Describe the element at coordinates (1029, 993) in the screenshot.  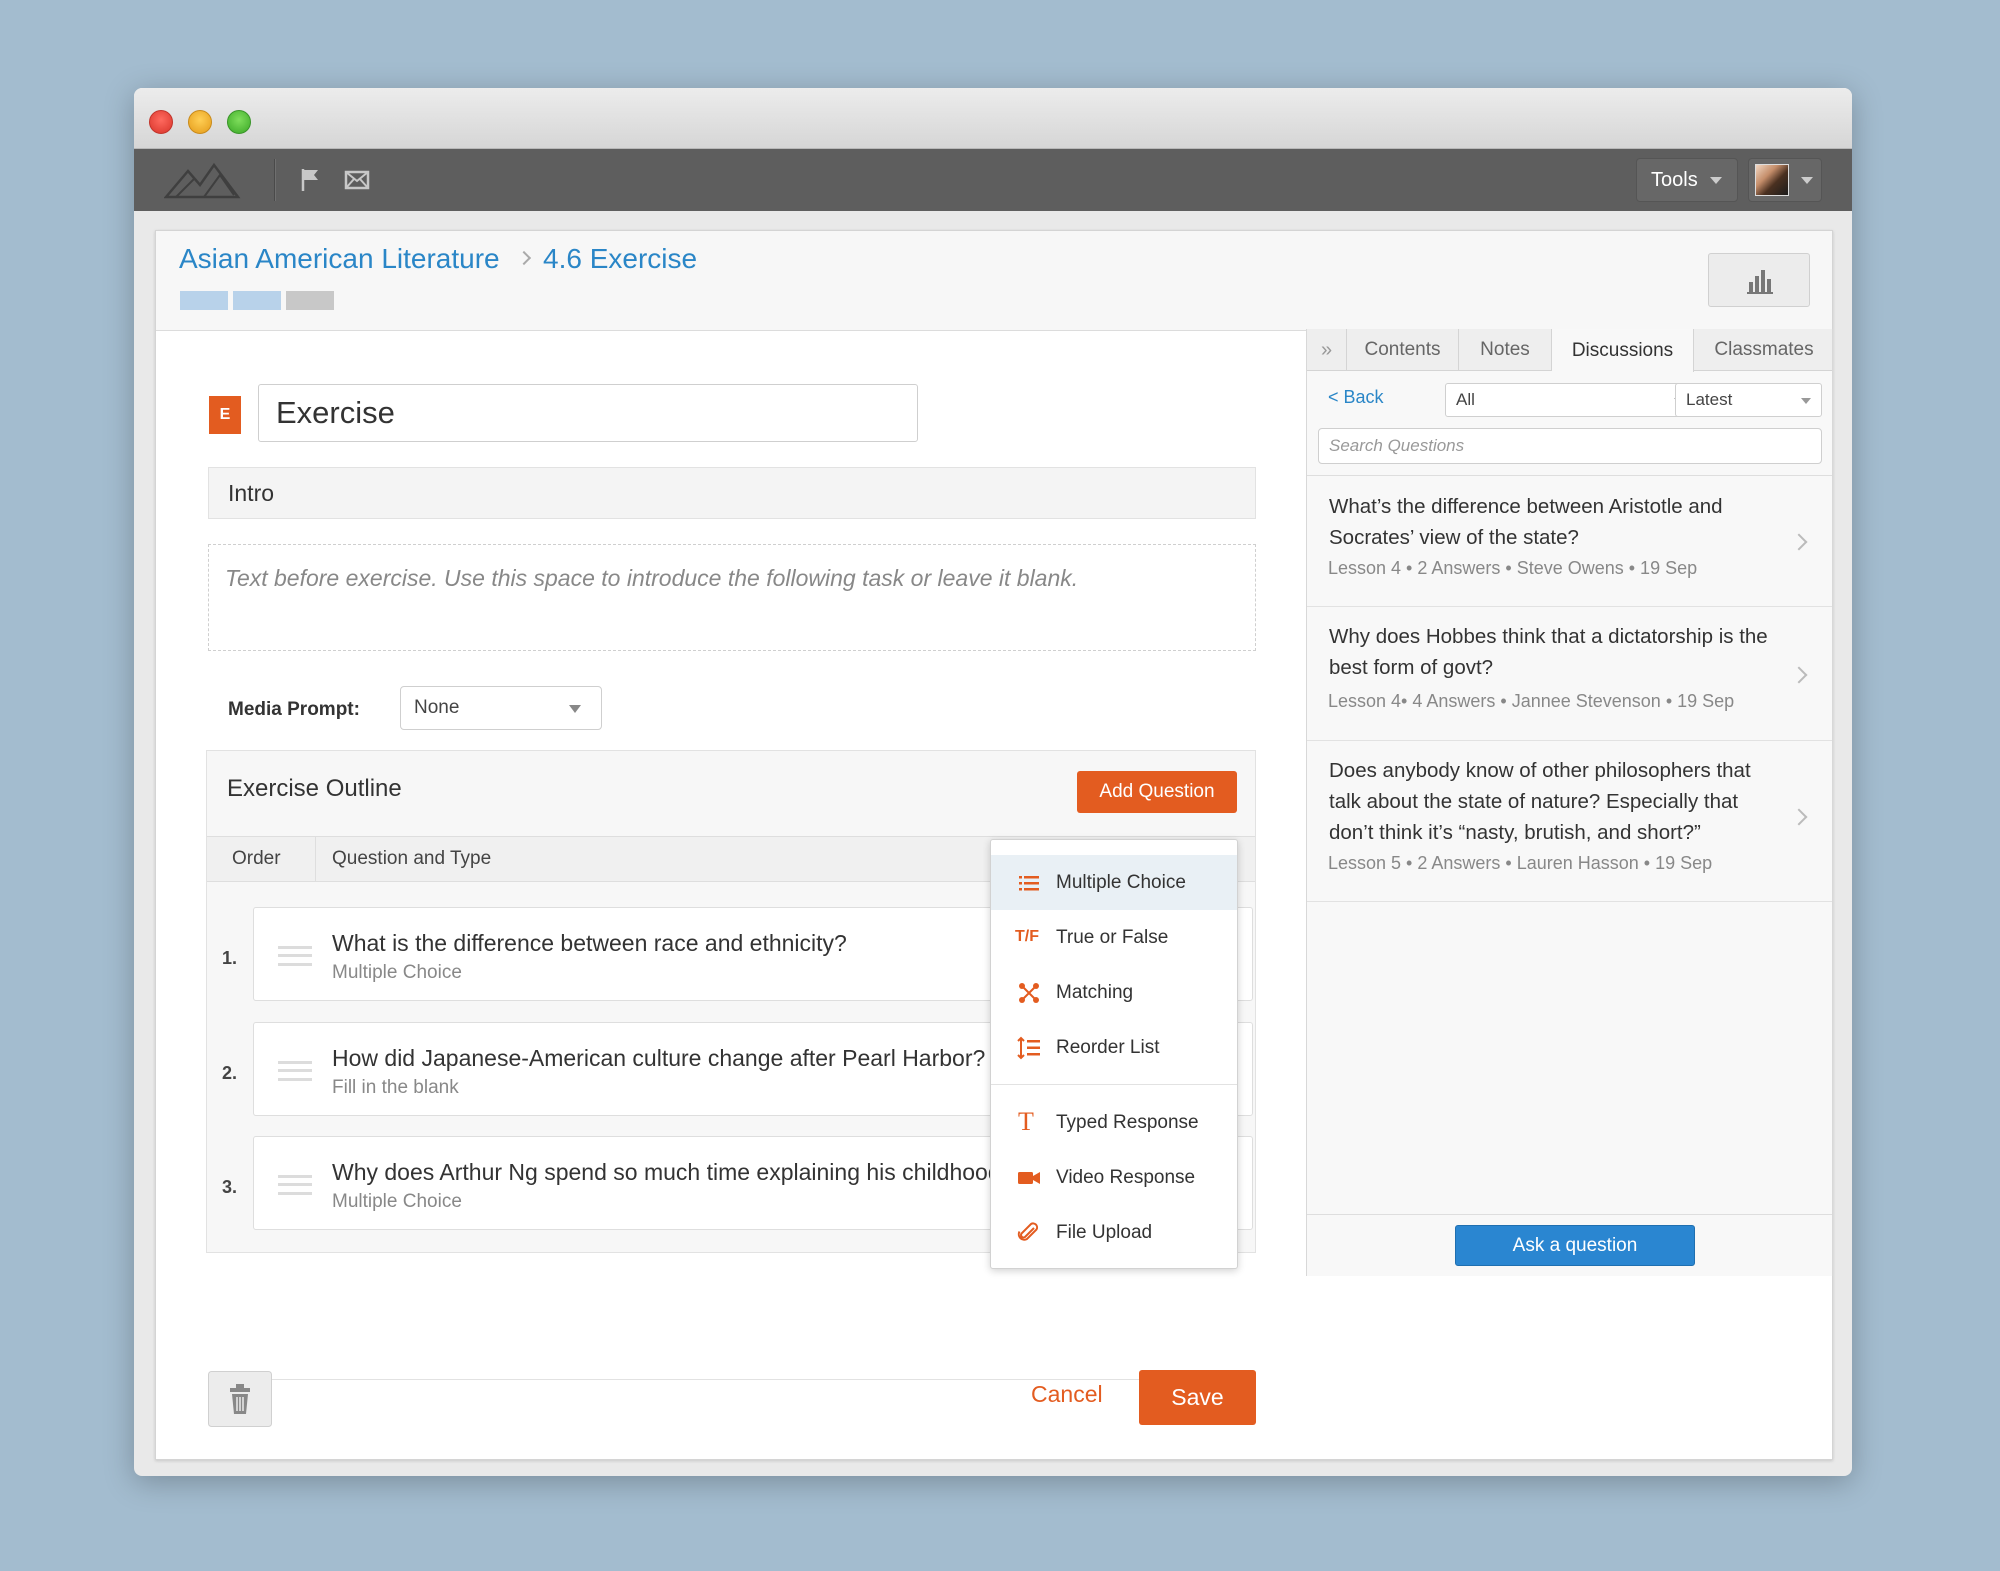
I see `matching-icon` at that location.